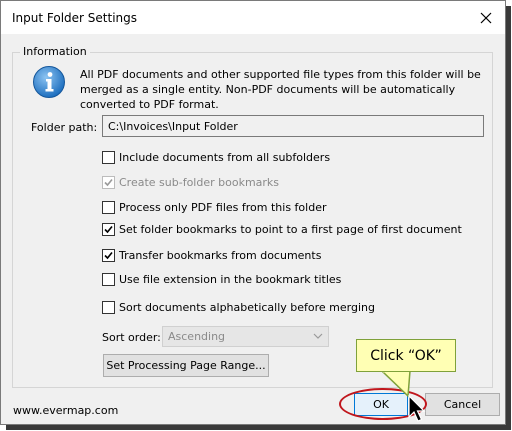  I want to click on option-transfer-bookmarks: Transfer bookmarks from documents, so click(211, 255).